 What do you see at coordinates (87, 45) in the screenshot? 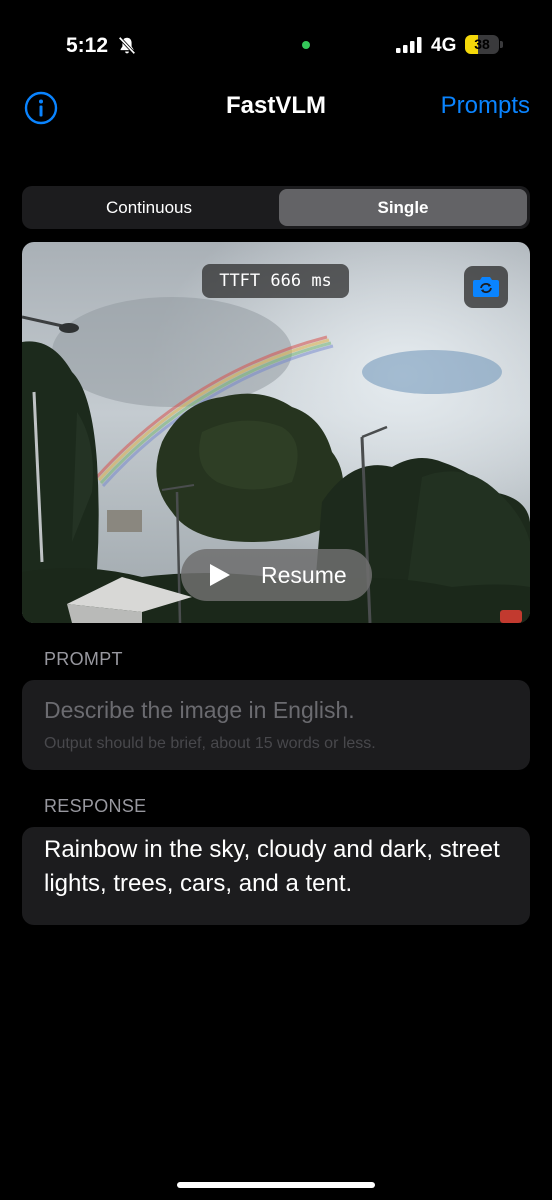
I see `status-time: 5:12` at bounding box center [87, 45].